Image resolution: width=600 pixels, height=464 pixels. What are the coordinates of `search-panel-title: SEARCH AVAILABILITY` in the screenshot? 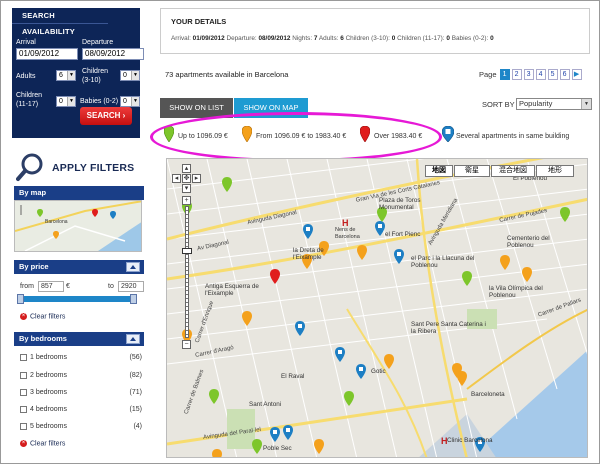 It's located at (60, 22).